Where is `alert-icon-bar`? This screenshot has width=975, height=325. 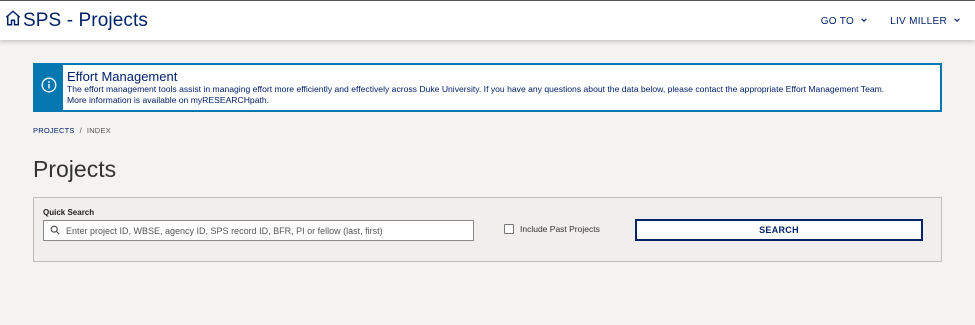 alert-icon-bar is located at coordinates (49, 87).